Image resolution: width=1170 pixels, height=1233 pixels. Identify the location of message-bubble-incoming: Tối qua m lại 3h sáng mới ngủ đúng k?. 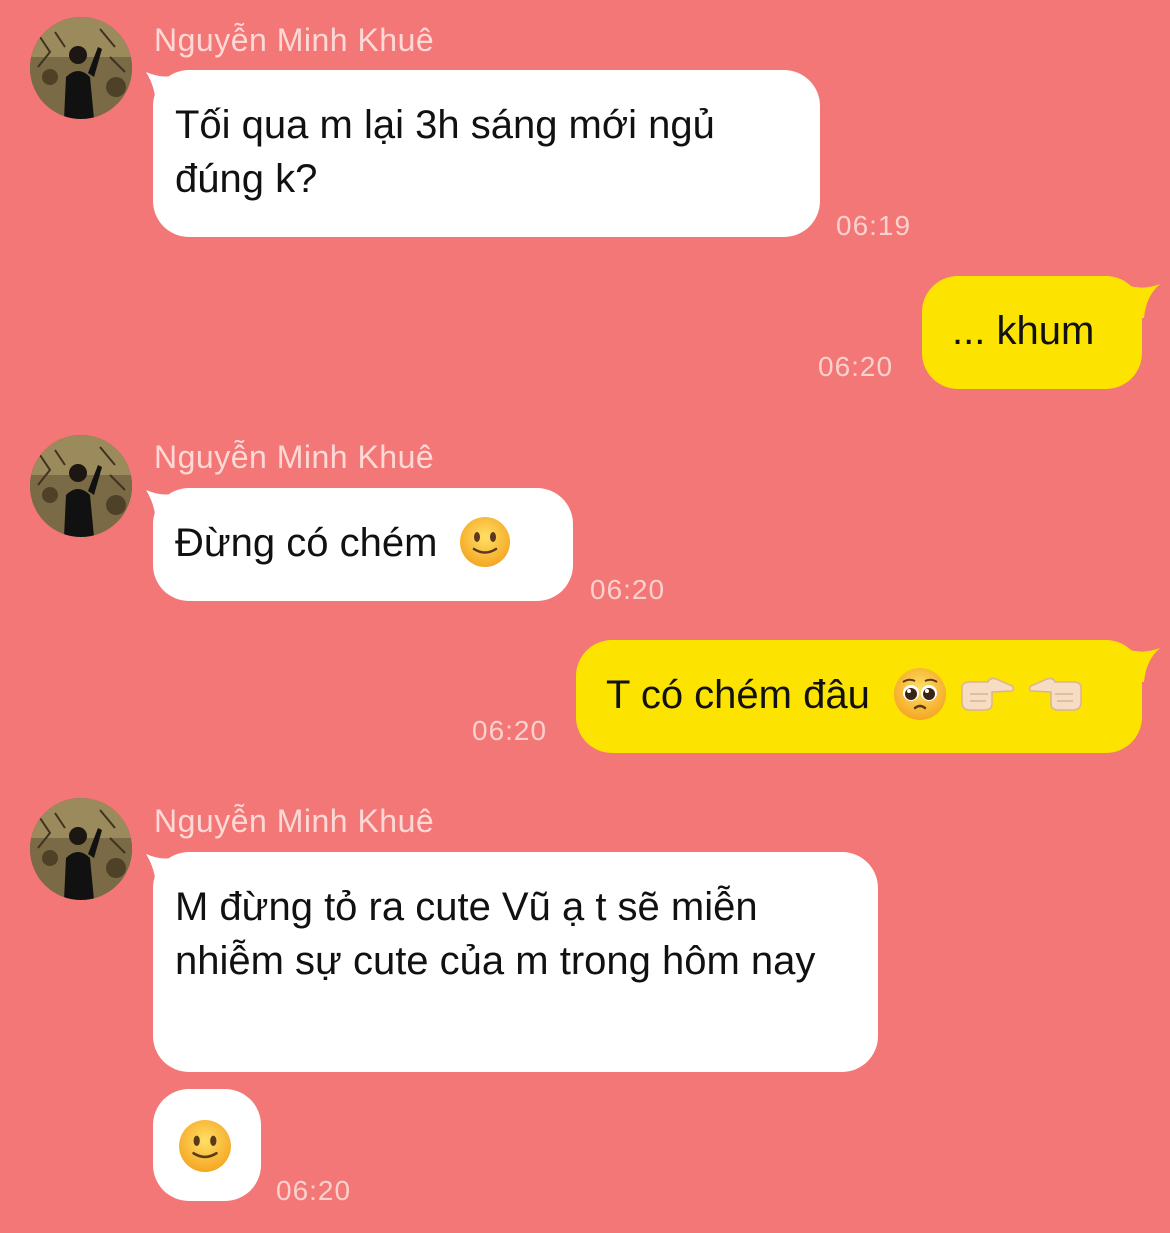
(486, 153).